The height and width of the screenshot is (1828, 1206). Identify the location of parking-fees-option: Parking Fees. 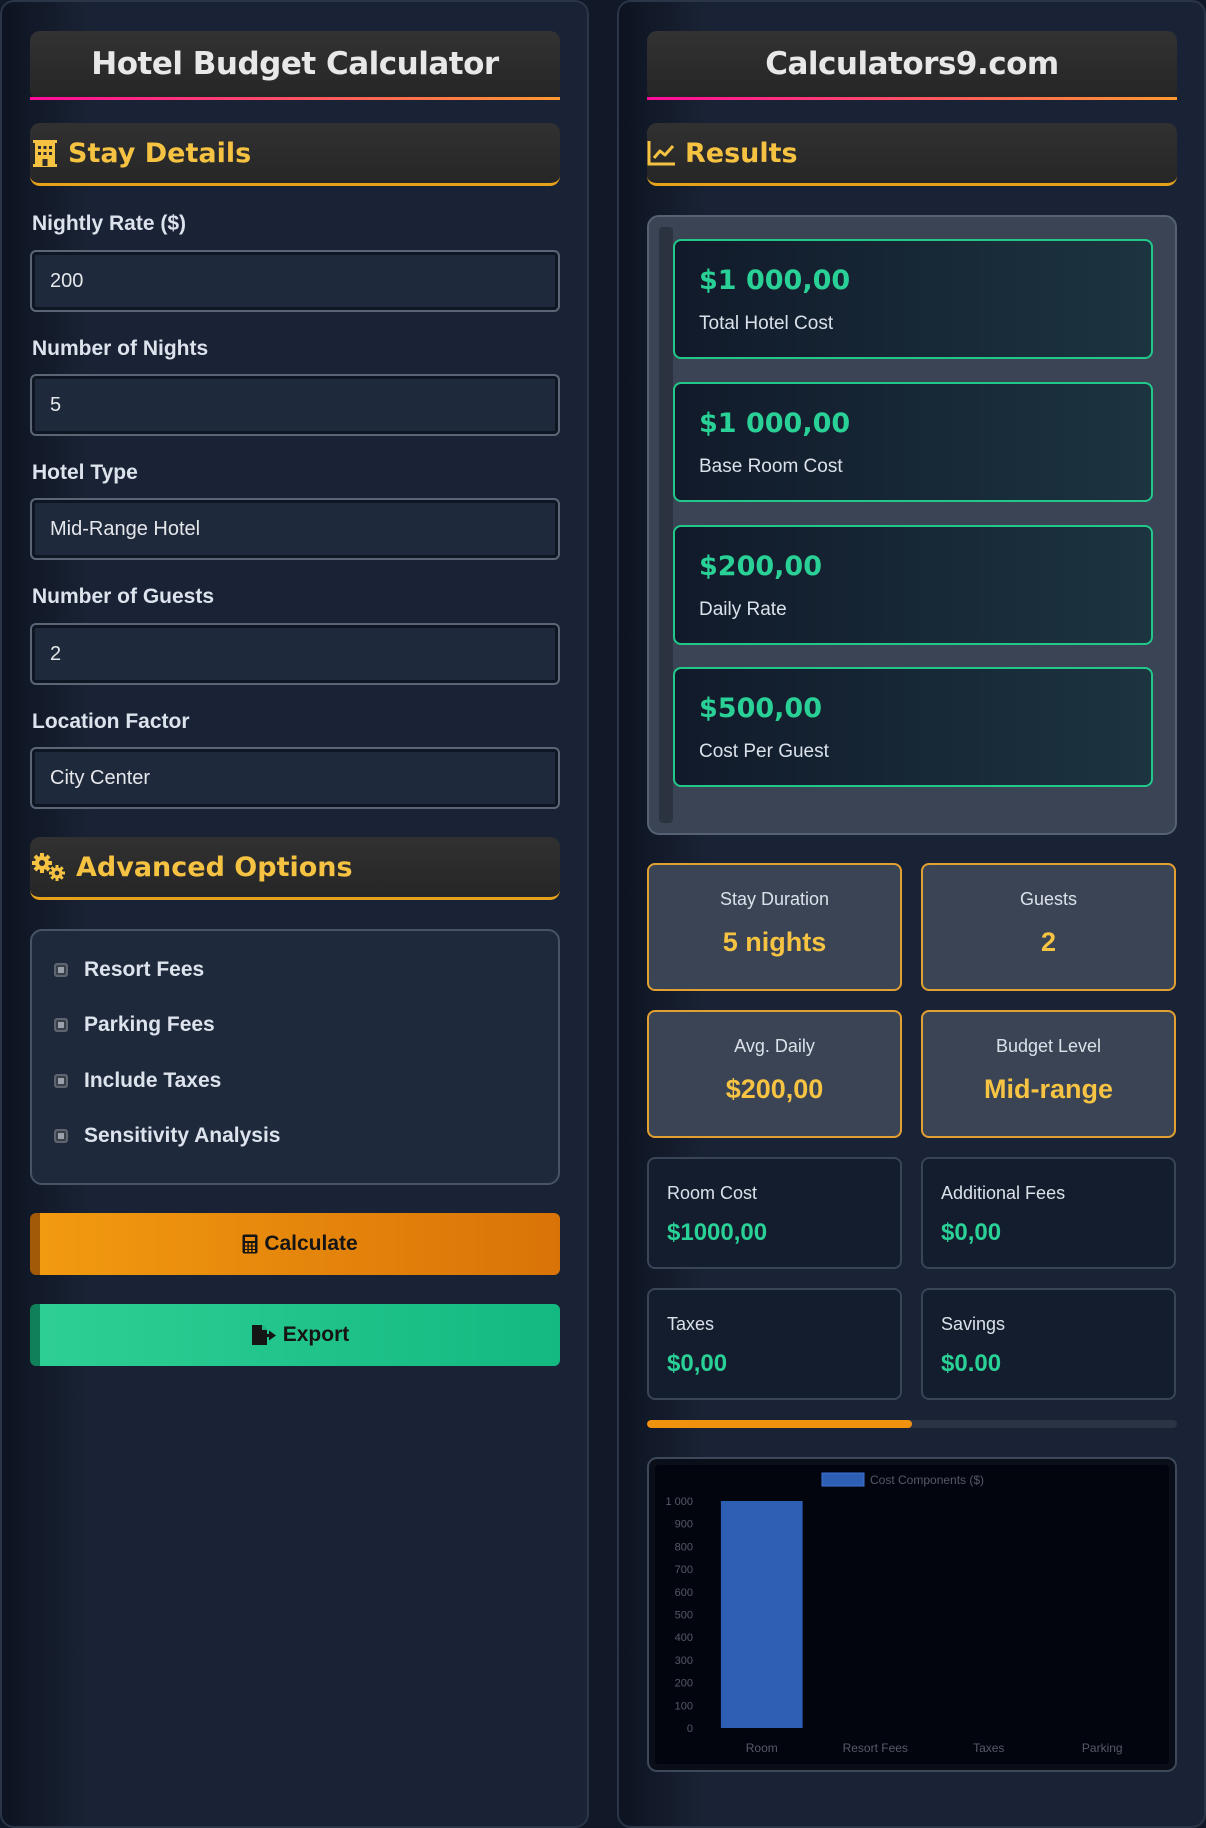
(134, 1025).